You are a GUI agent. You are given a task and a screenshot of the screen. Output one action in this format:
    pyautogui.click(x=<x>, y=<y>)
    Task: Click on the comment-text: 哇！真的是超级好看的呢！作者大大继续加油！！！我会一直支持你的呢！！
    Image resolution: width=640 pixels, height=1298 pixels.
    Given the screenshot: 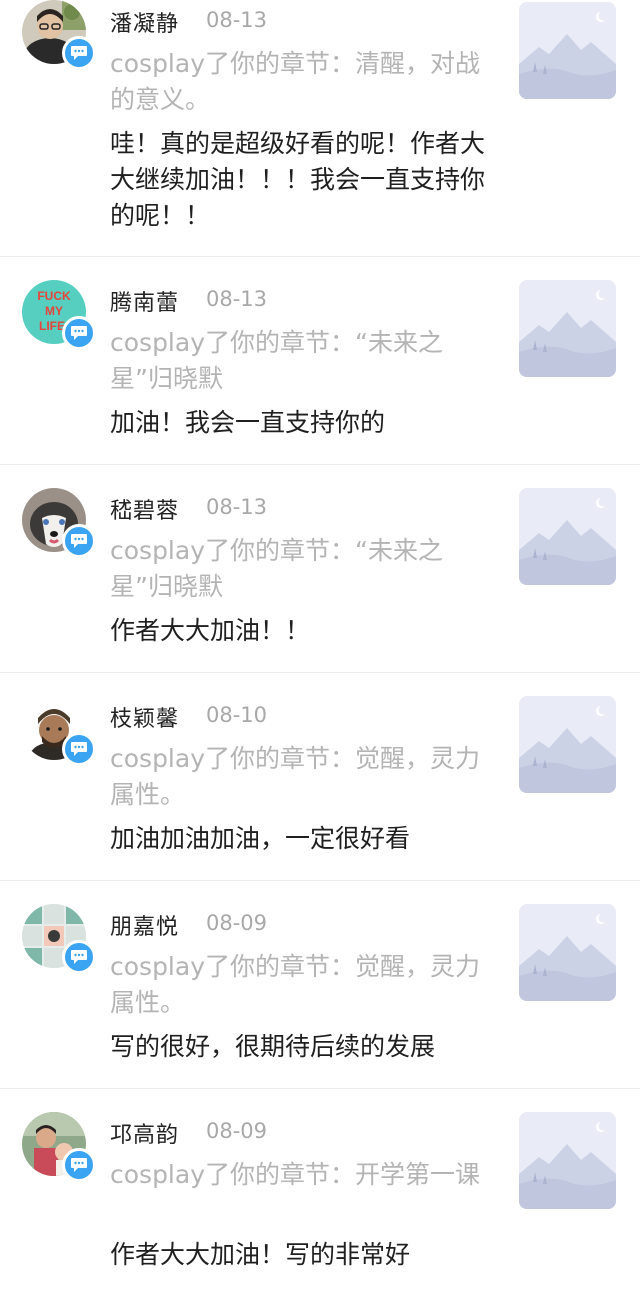 What is the action you would take?
    pyautogui.click(x=298, y=179)
    